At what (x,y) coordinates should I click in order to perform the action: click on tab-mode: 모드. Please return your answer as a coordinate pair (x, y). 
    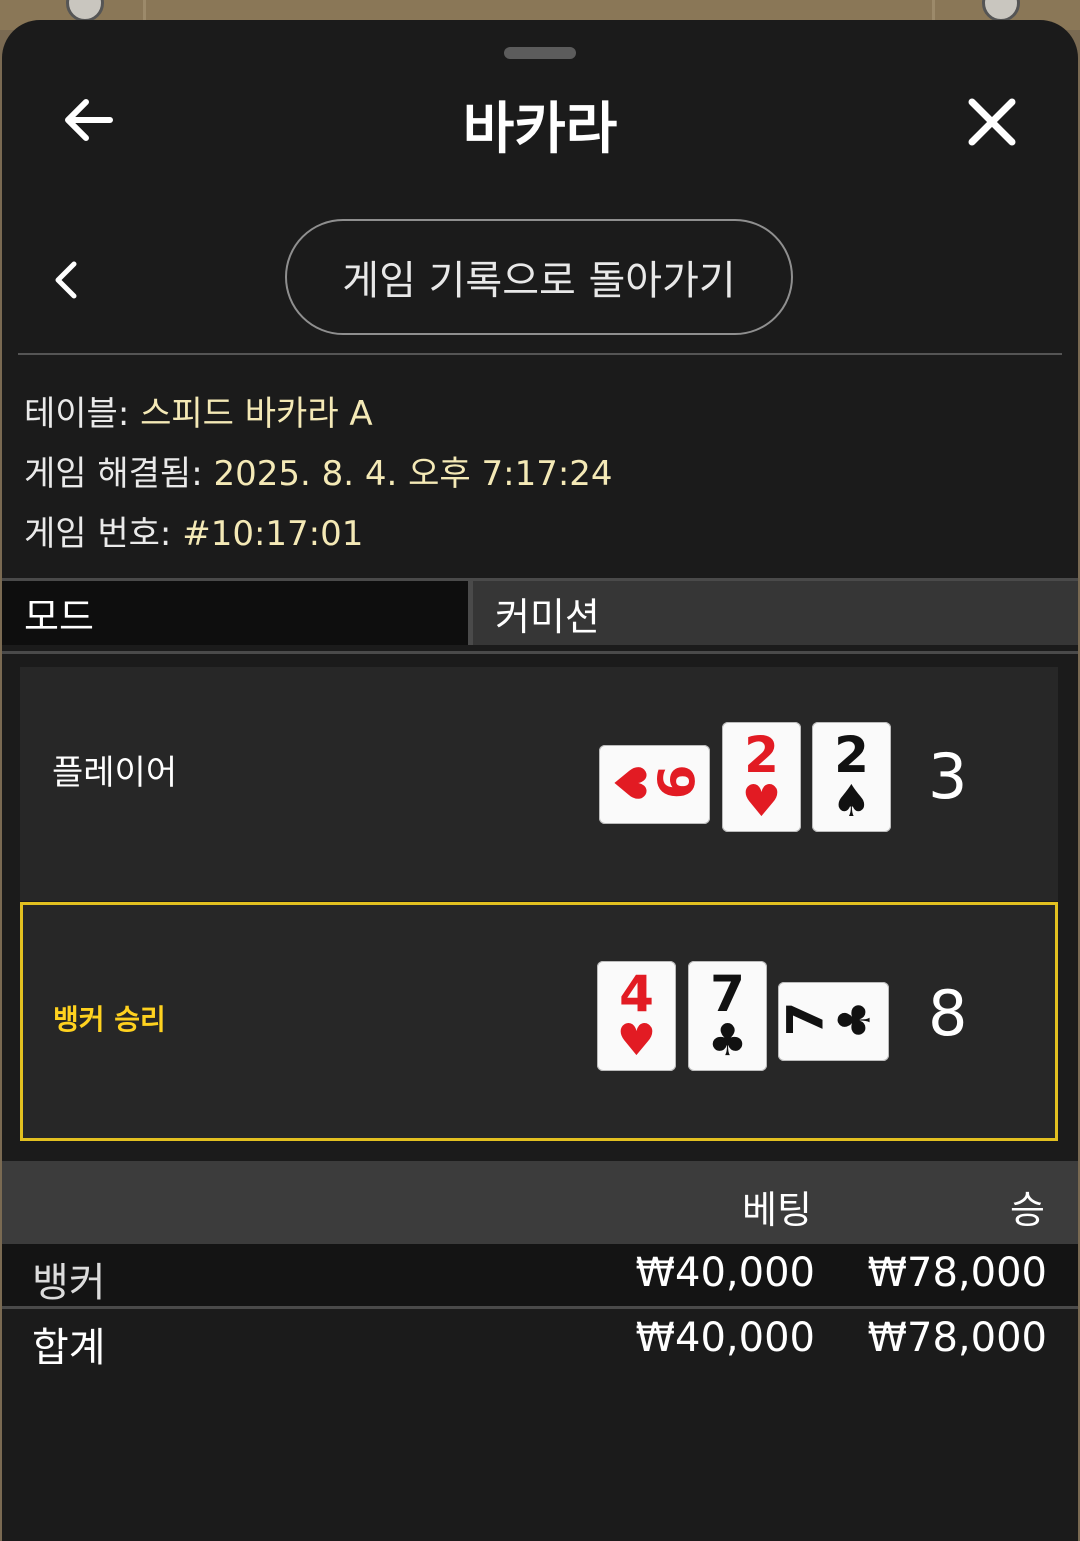
    Looking at the image, I should click on (235, 613).